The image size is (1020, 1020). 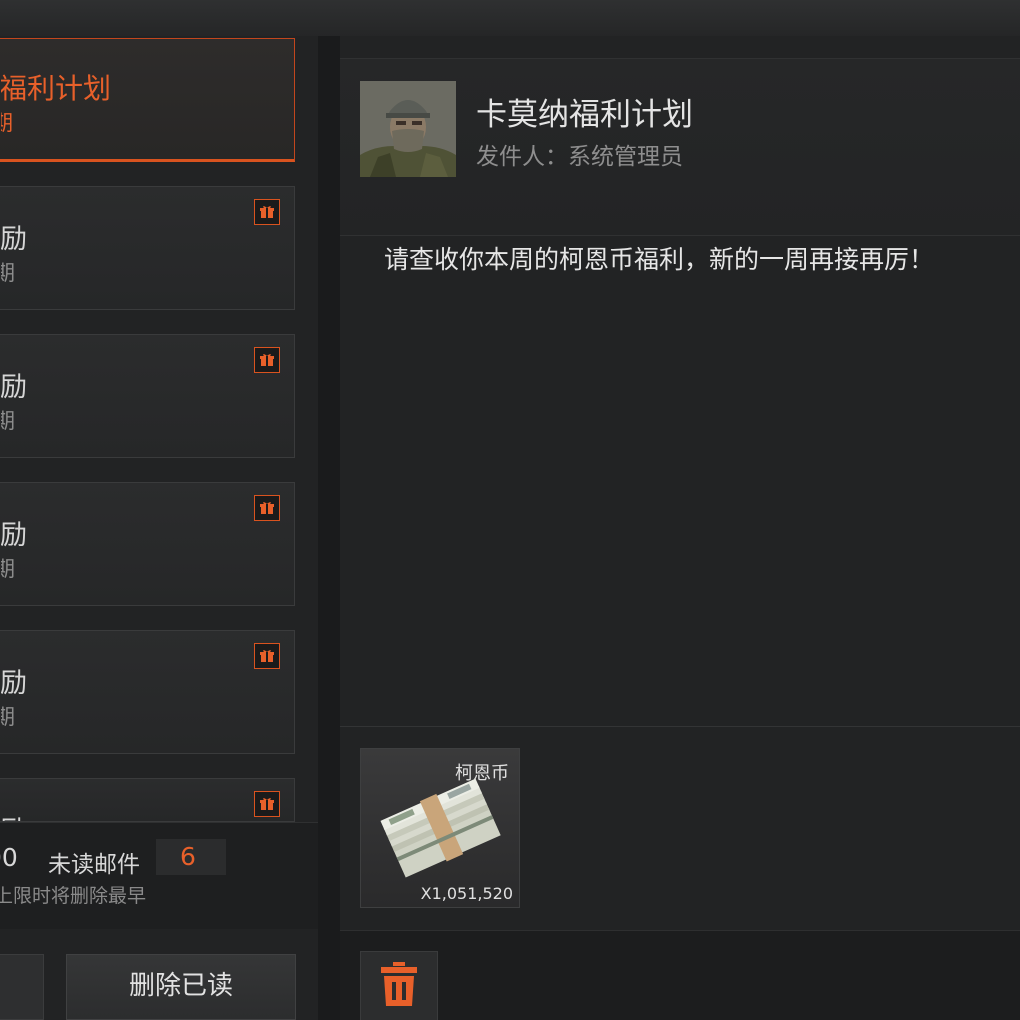 I want to click on unread-label: 未读邮件, so click(x=94, y=865).